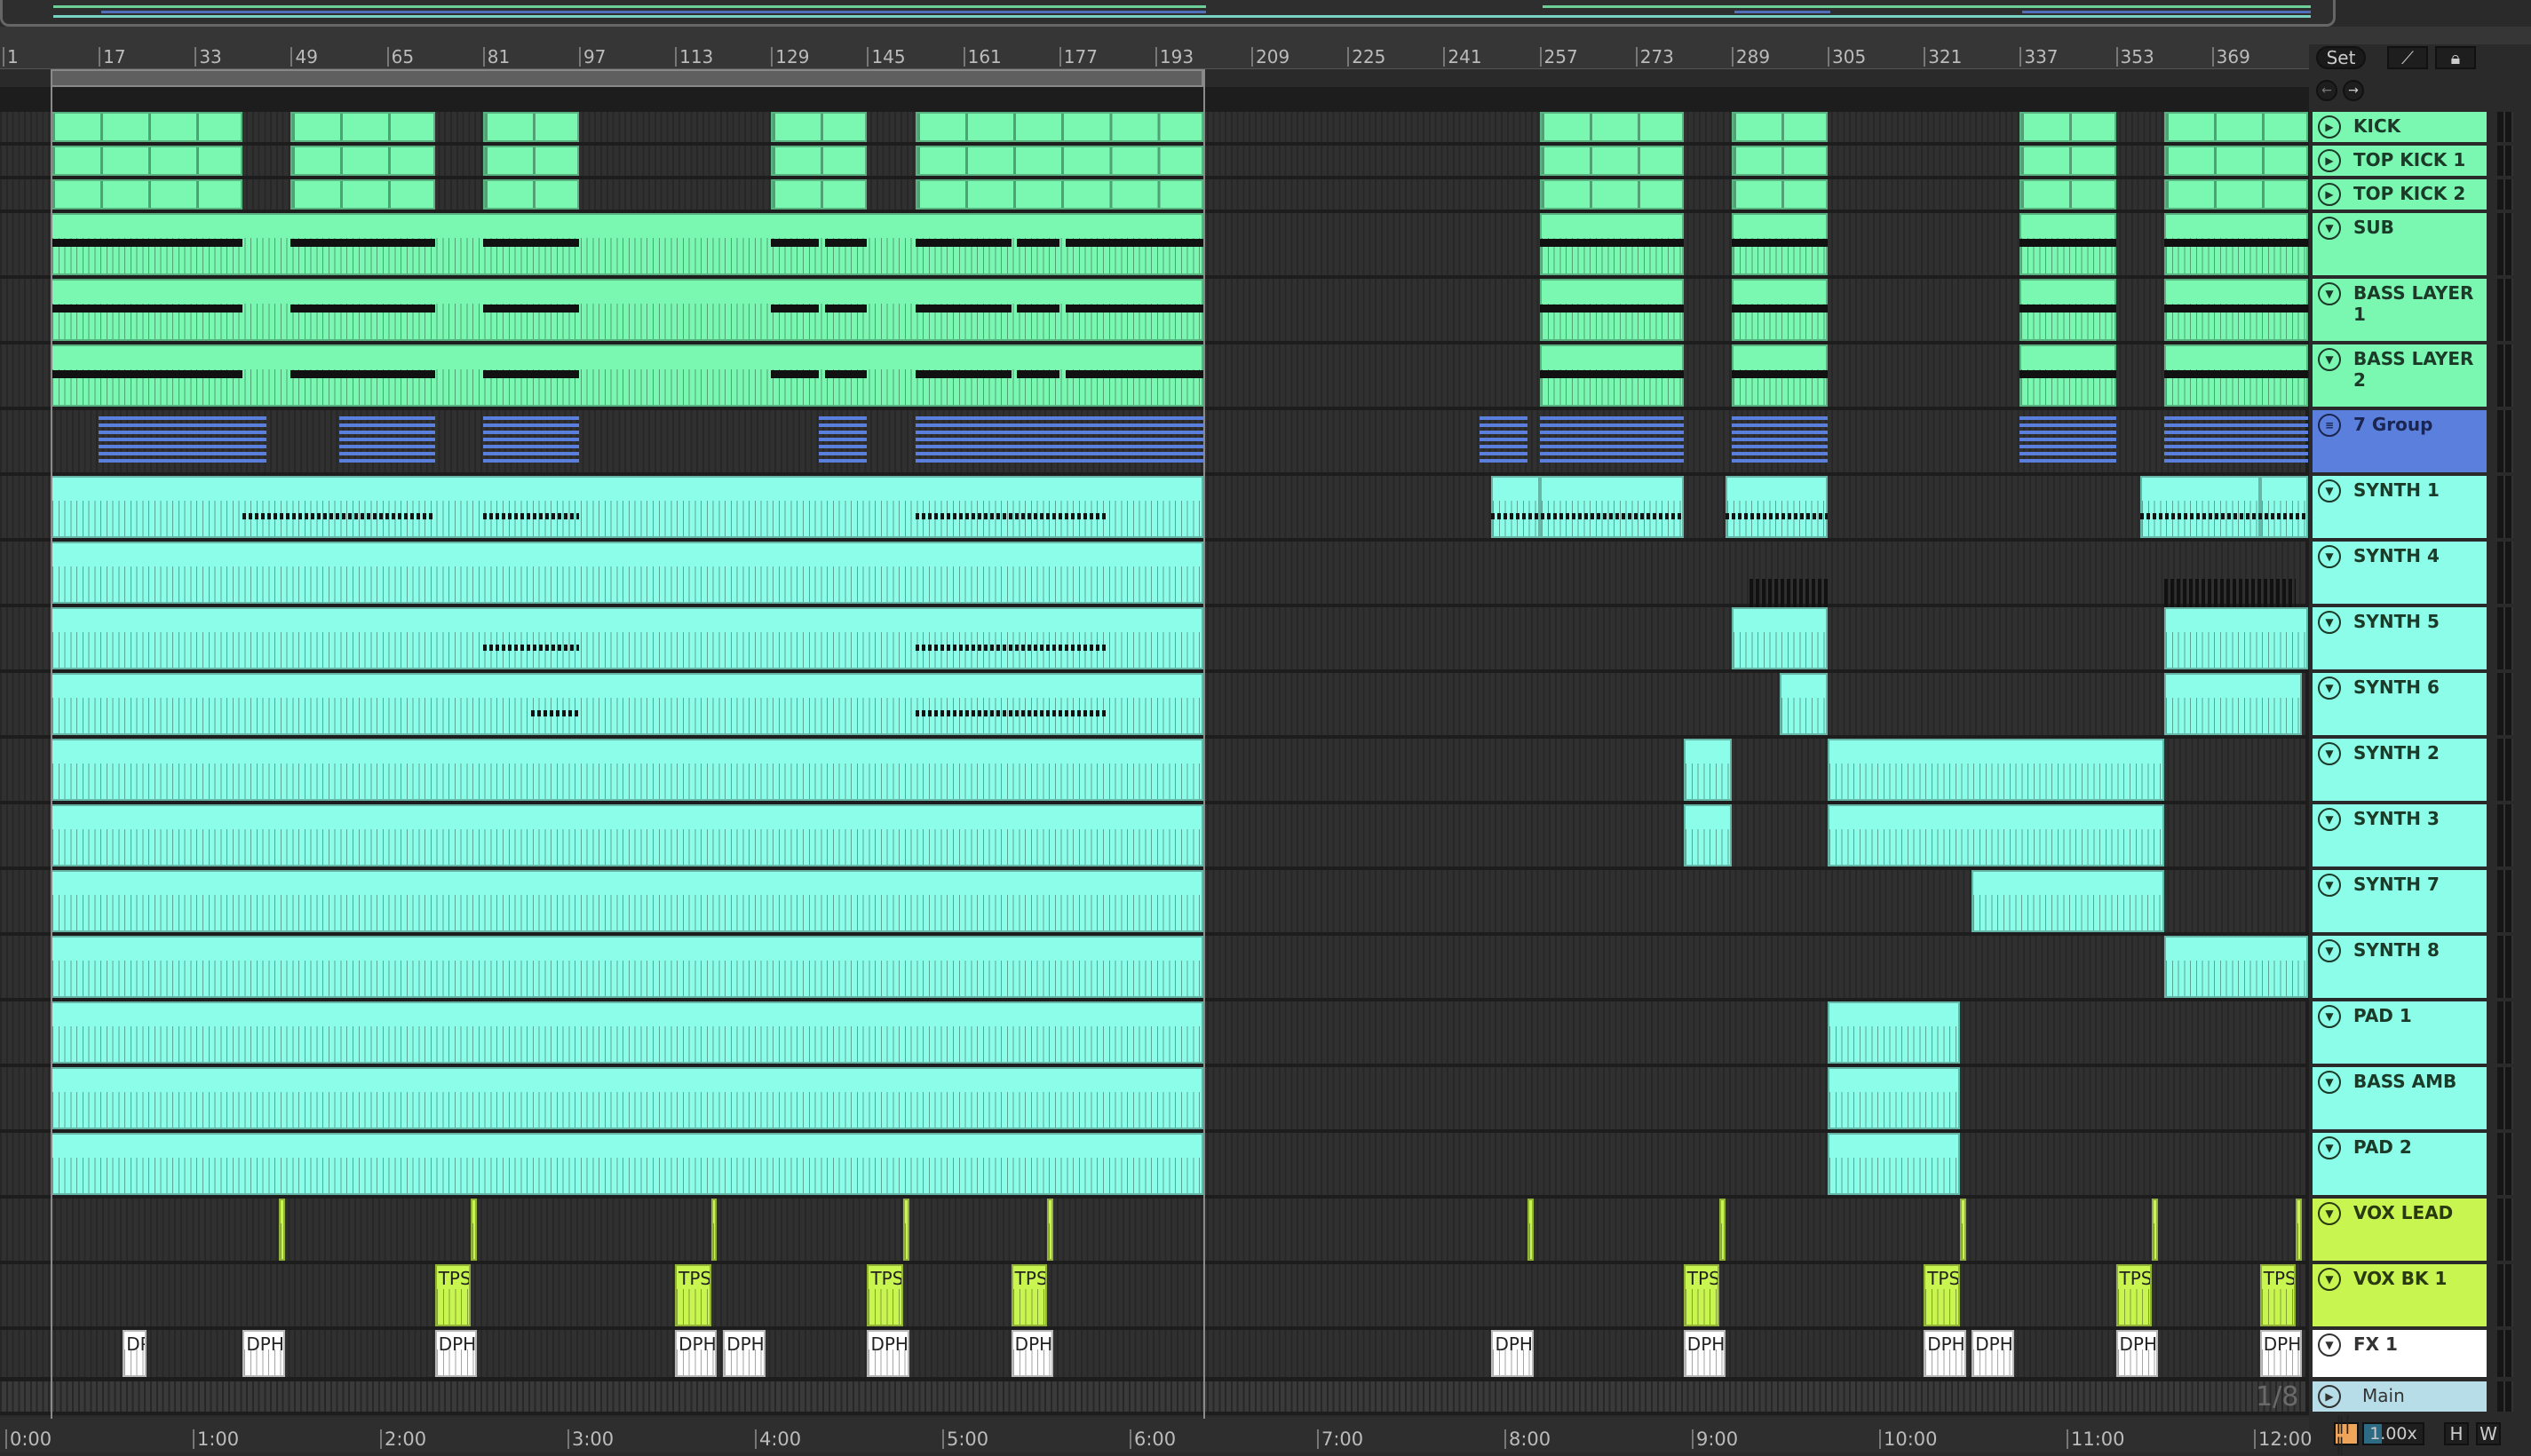  What do you see at coordinates (2400, 573) in the screenshot?
I see `track-header-synth-4: ▼ SYNTH 4` at bounding box center [2400, 573].